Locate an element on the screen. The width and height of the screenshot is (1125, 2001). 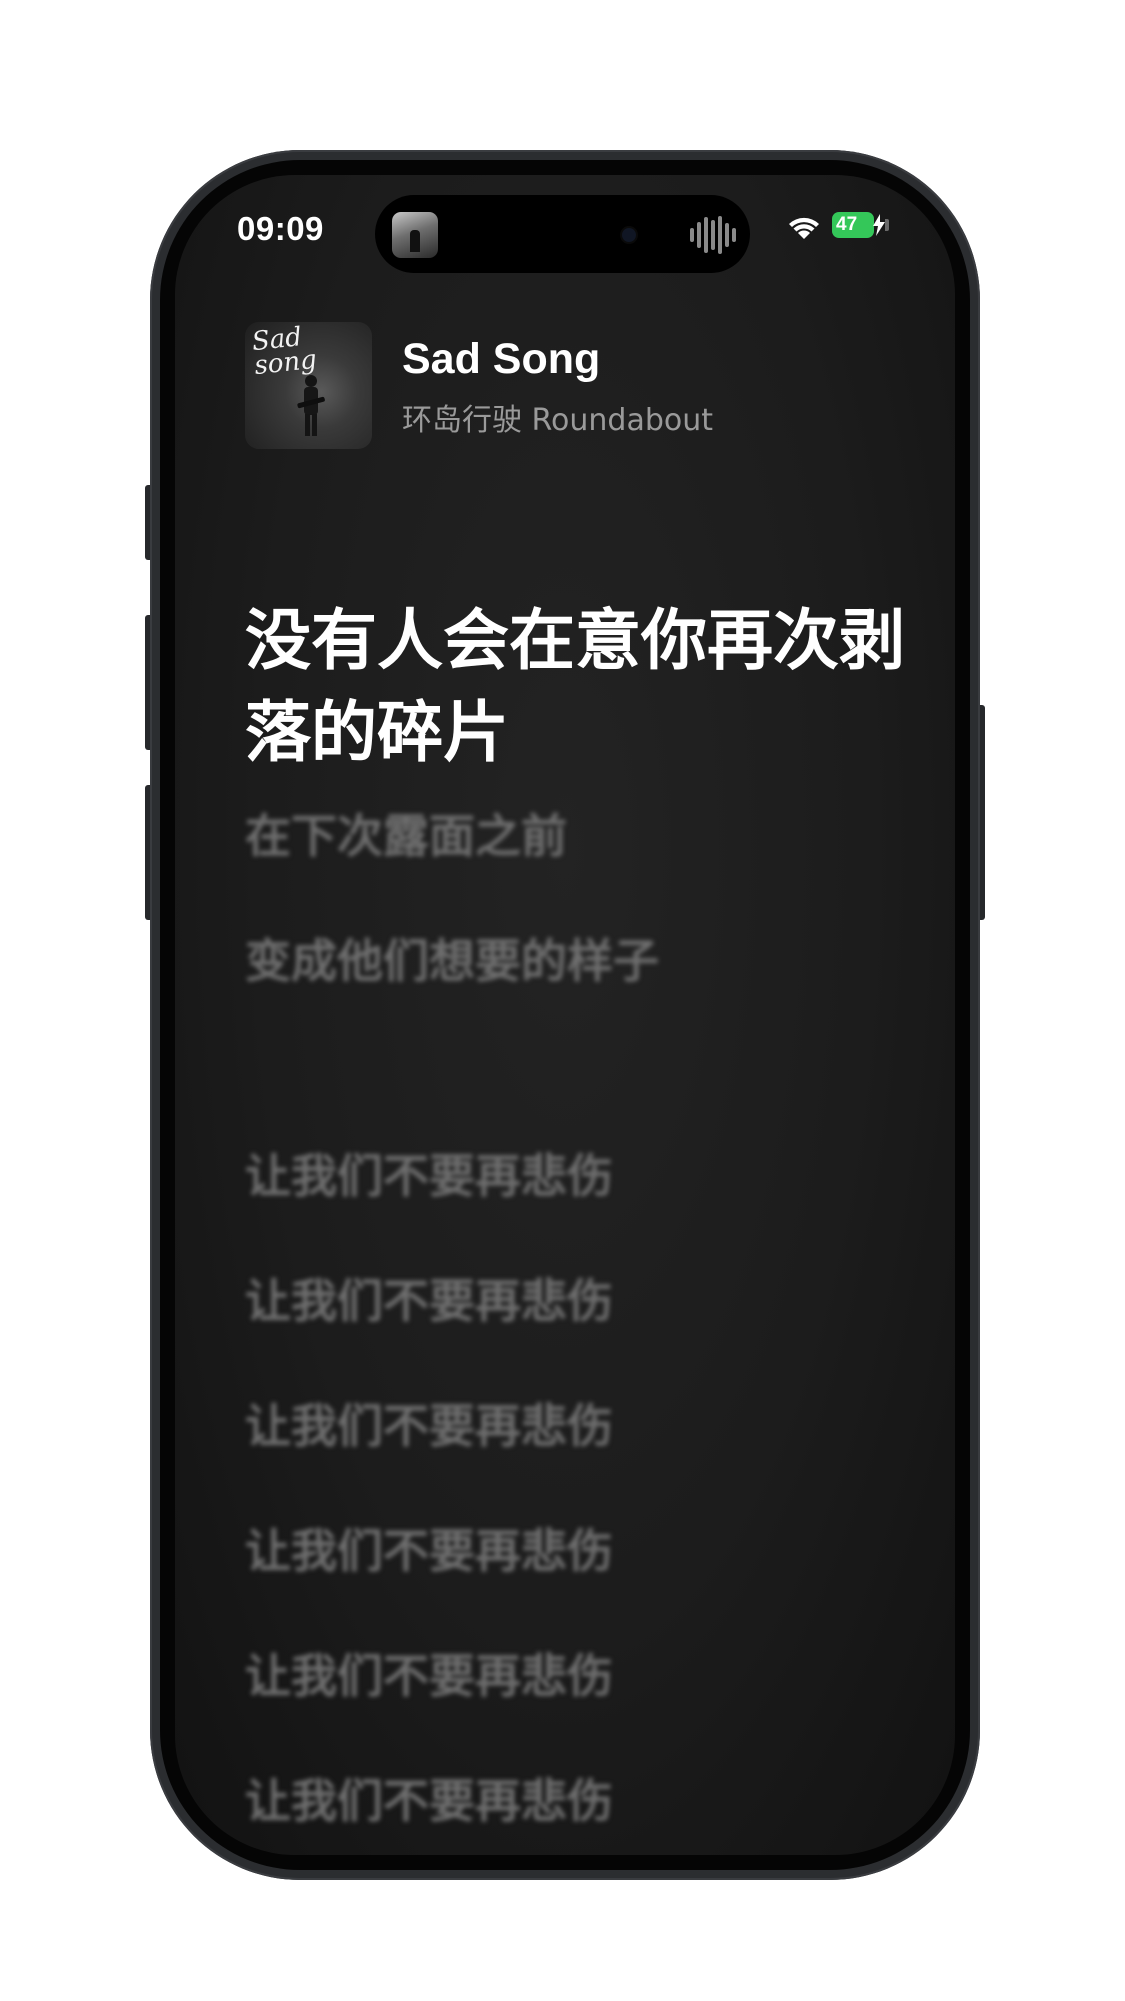
front-camera-icon is located at coordinates (629, 235).